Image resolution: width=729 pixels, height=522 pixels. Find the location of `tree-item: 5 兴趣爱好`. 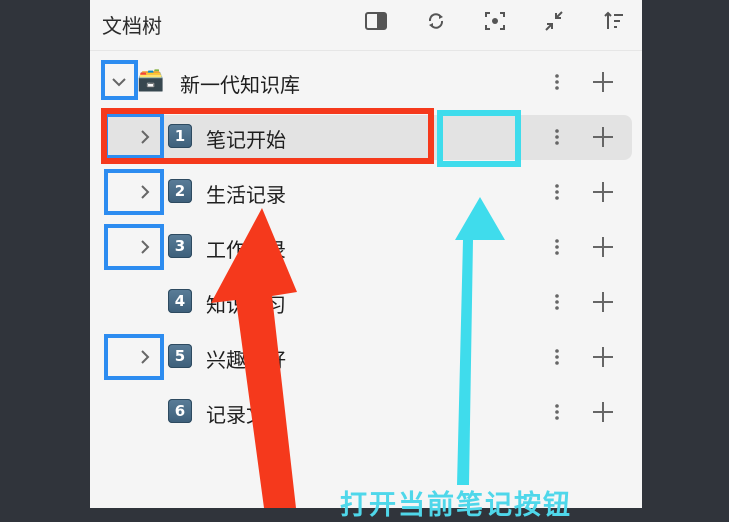

tree-item: 5 兴趣爱好 is located at coordinates (366, 355).